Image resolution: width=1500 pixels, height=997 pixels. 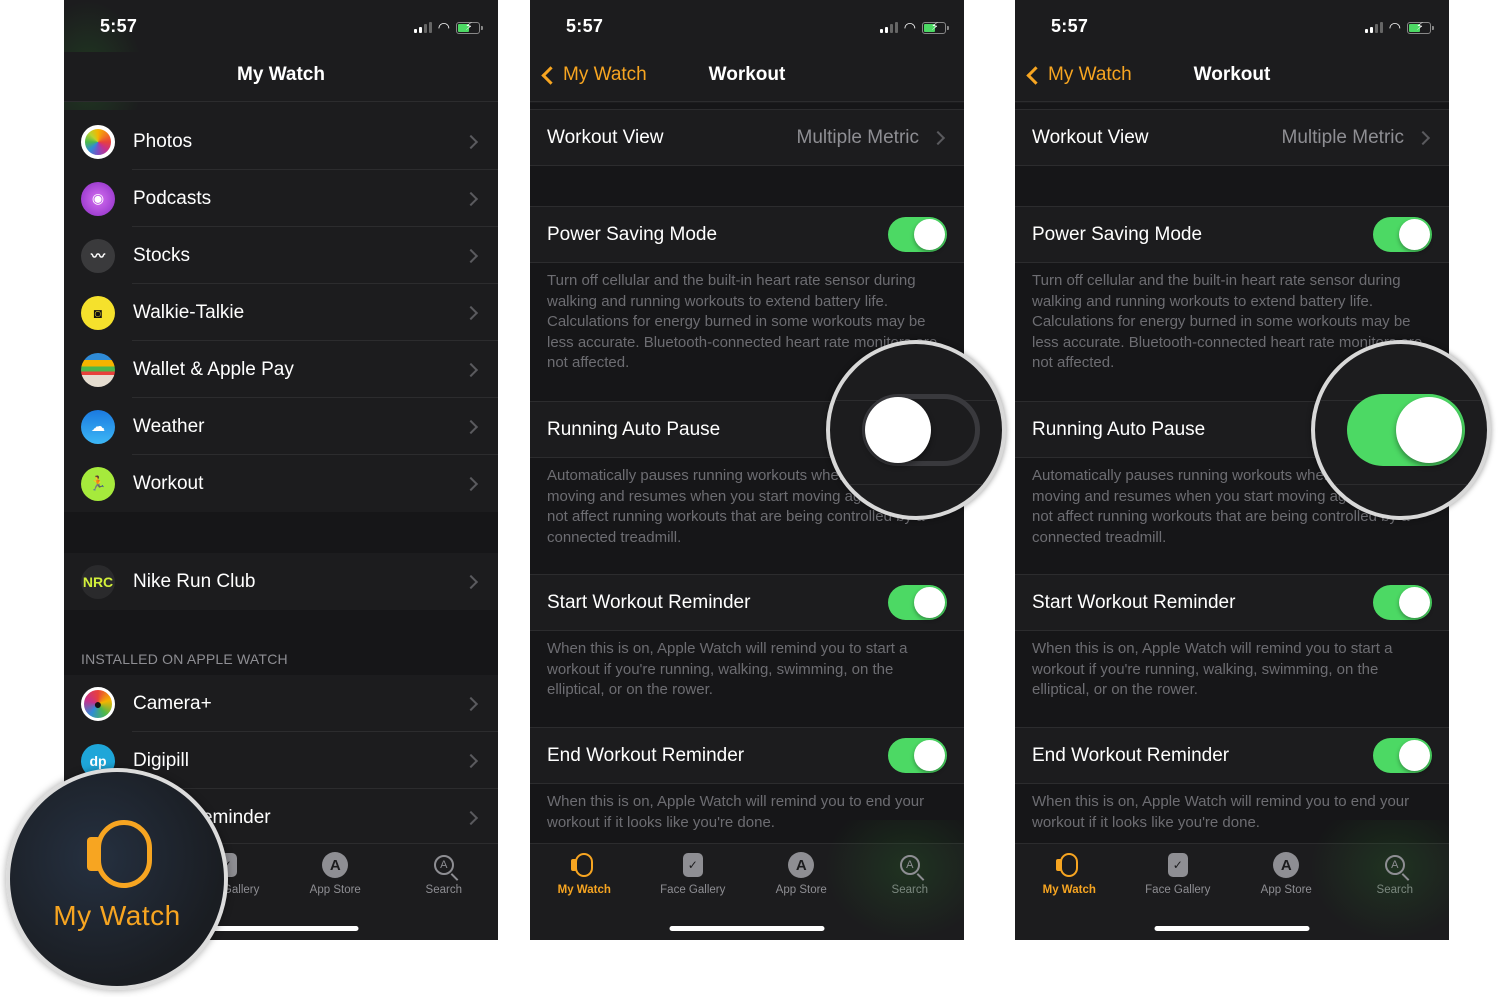 I want to click on list-item-camera-plus: ● Camera+, so click(x=281, y=703).